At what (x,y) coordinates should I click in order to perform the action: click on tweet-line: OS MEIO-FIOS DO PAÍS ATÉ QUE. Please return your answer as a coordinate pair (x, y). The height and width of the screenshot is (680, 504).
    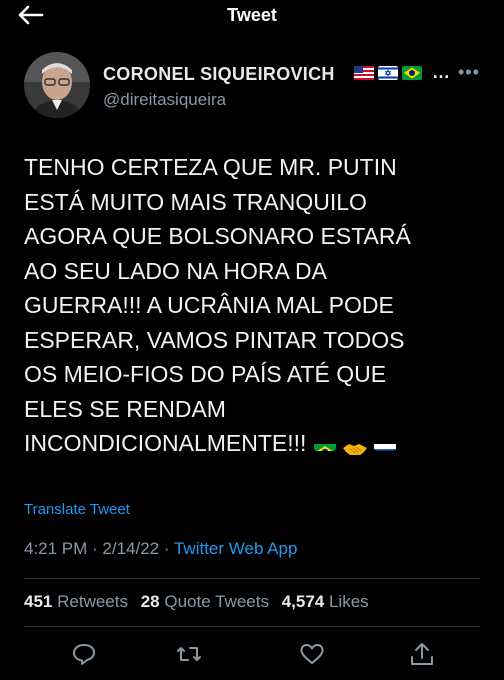
    Looking at the image, I should click on (205, 374).